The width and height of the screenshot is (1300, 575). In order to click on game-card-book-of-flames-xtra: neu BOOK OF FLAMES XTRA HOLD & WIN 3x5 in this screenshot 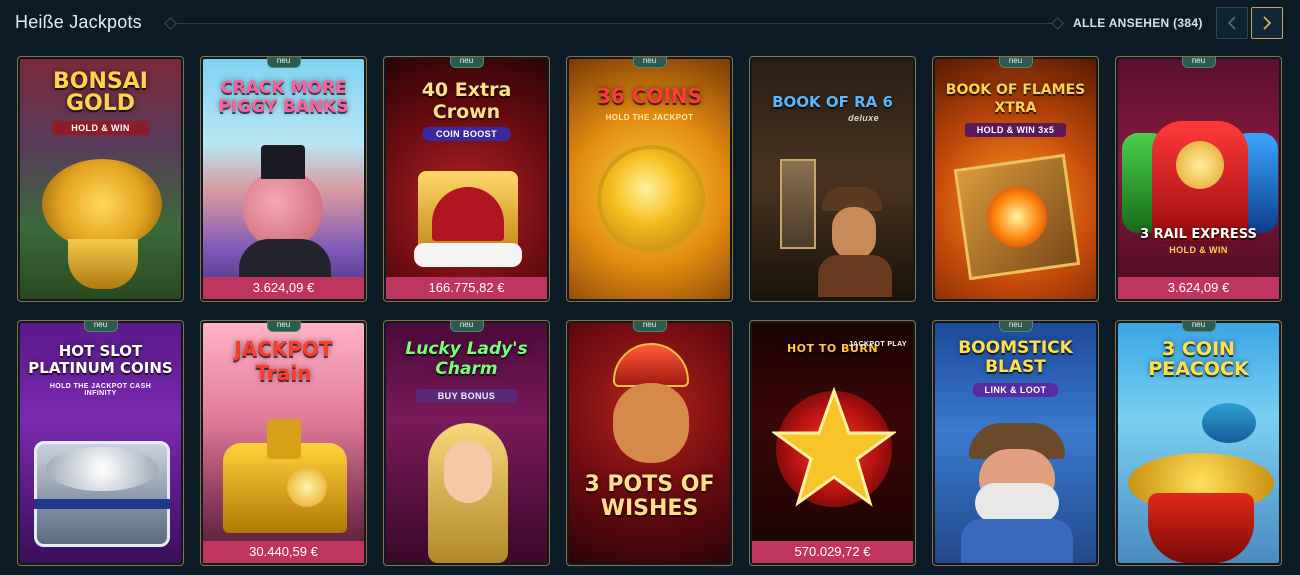, I will do `click(1015, 179)`.